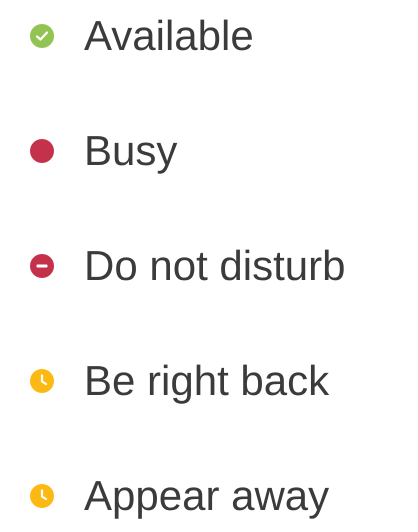  I want to click on status-label: Do not disturb, so click(215, 266).